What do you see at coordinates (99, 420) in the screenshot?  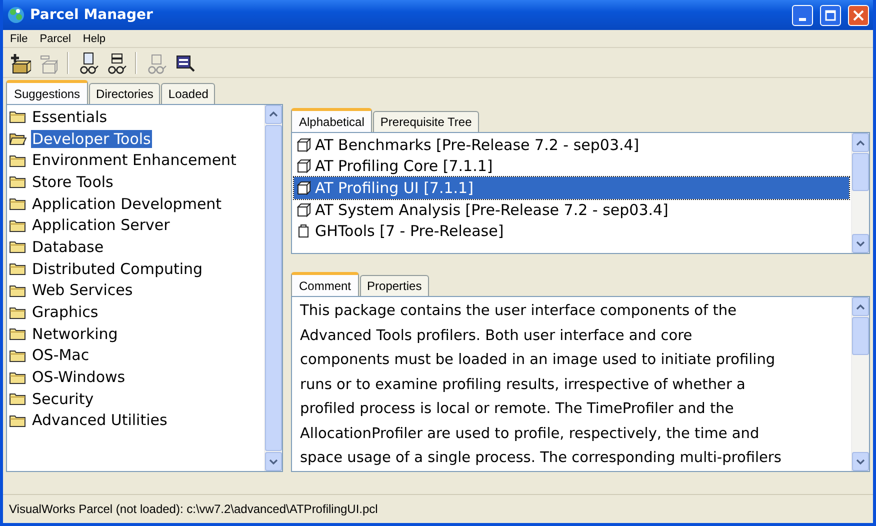 I see `list-item: Advanced Utilities` at bounding box center [99, 420].